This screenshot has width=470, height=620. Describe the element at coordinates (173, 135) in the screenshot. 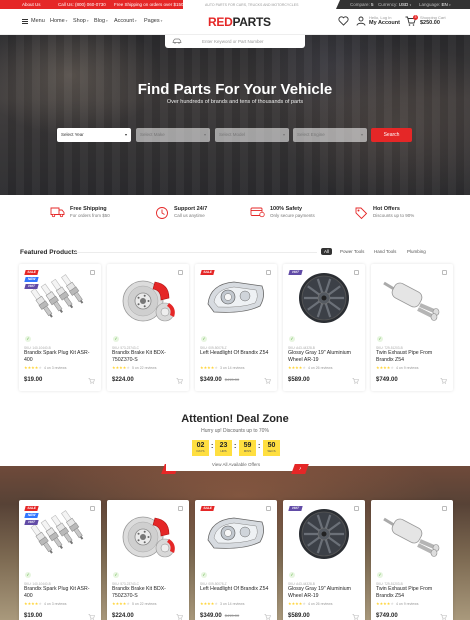

I see `select-make: Select Make ▾` at that location.